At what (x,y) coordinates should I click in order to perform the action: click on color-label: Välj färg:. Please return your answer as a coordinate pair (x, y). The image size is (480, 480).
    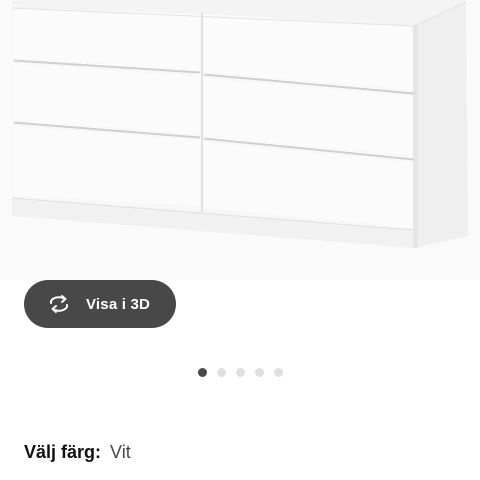
    Looking at the image, I should click on (63, 452).